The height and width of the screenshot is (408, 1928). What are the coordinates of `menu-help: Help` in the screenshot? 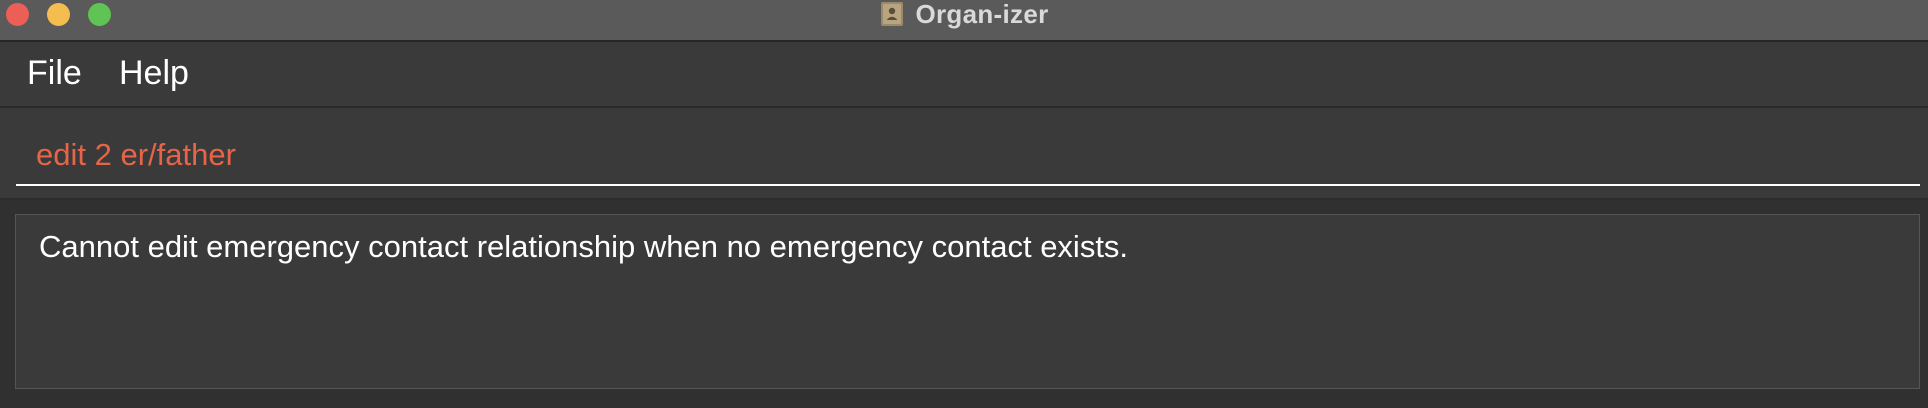 It's located at (154, 73).